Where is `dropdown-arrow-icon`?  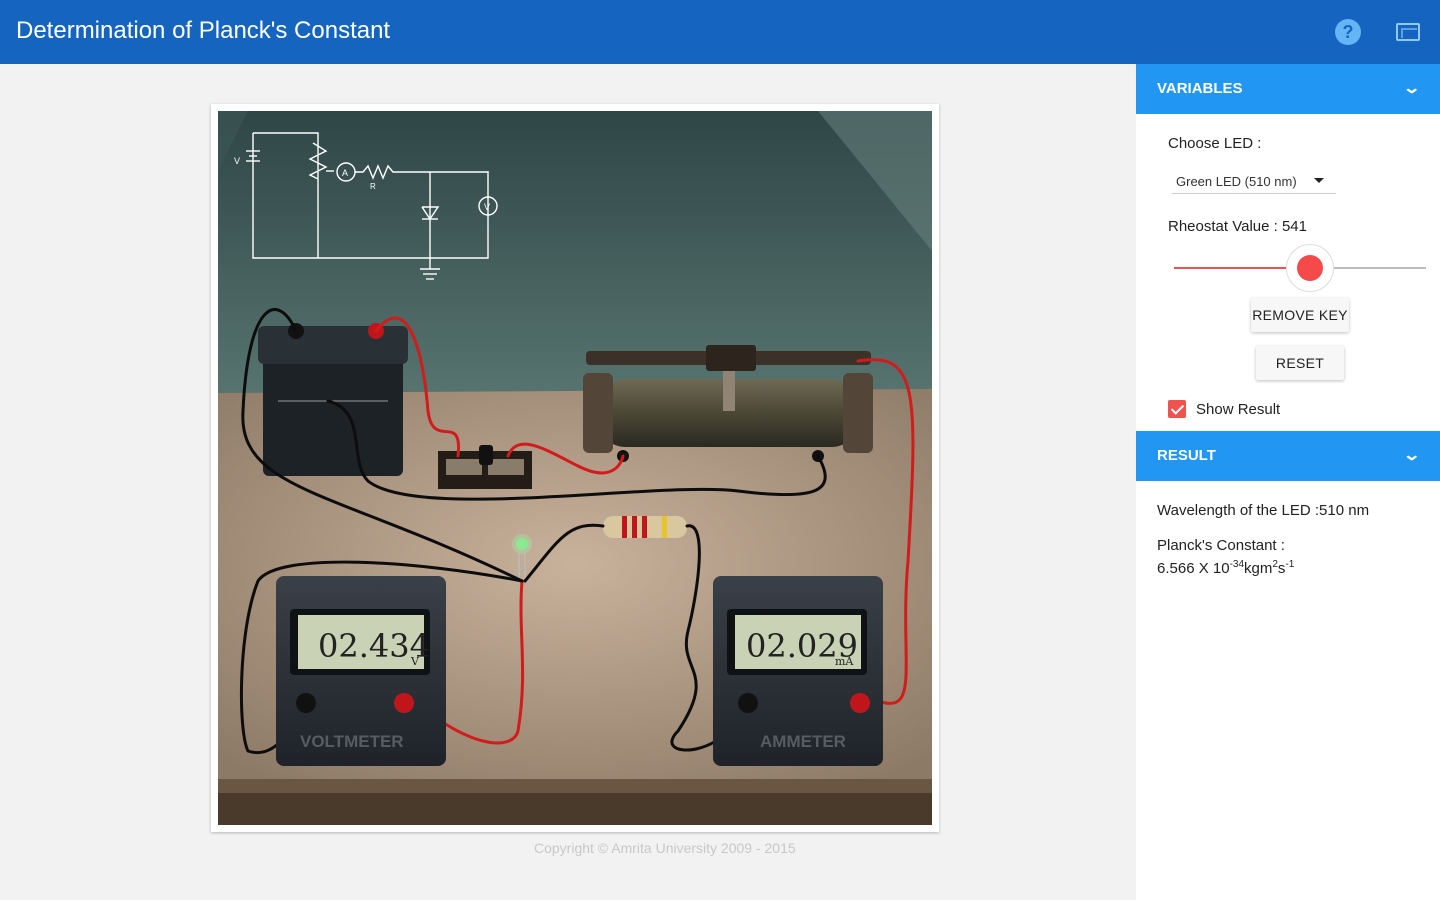
dropdown-arrow-icon is located at coordinates (1319, 180).